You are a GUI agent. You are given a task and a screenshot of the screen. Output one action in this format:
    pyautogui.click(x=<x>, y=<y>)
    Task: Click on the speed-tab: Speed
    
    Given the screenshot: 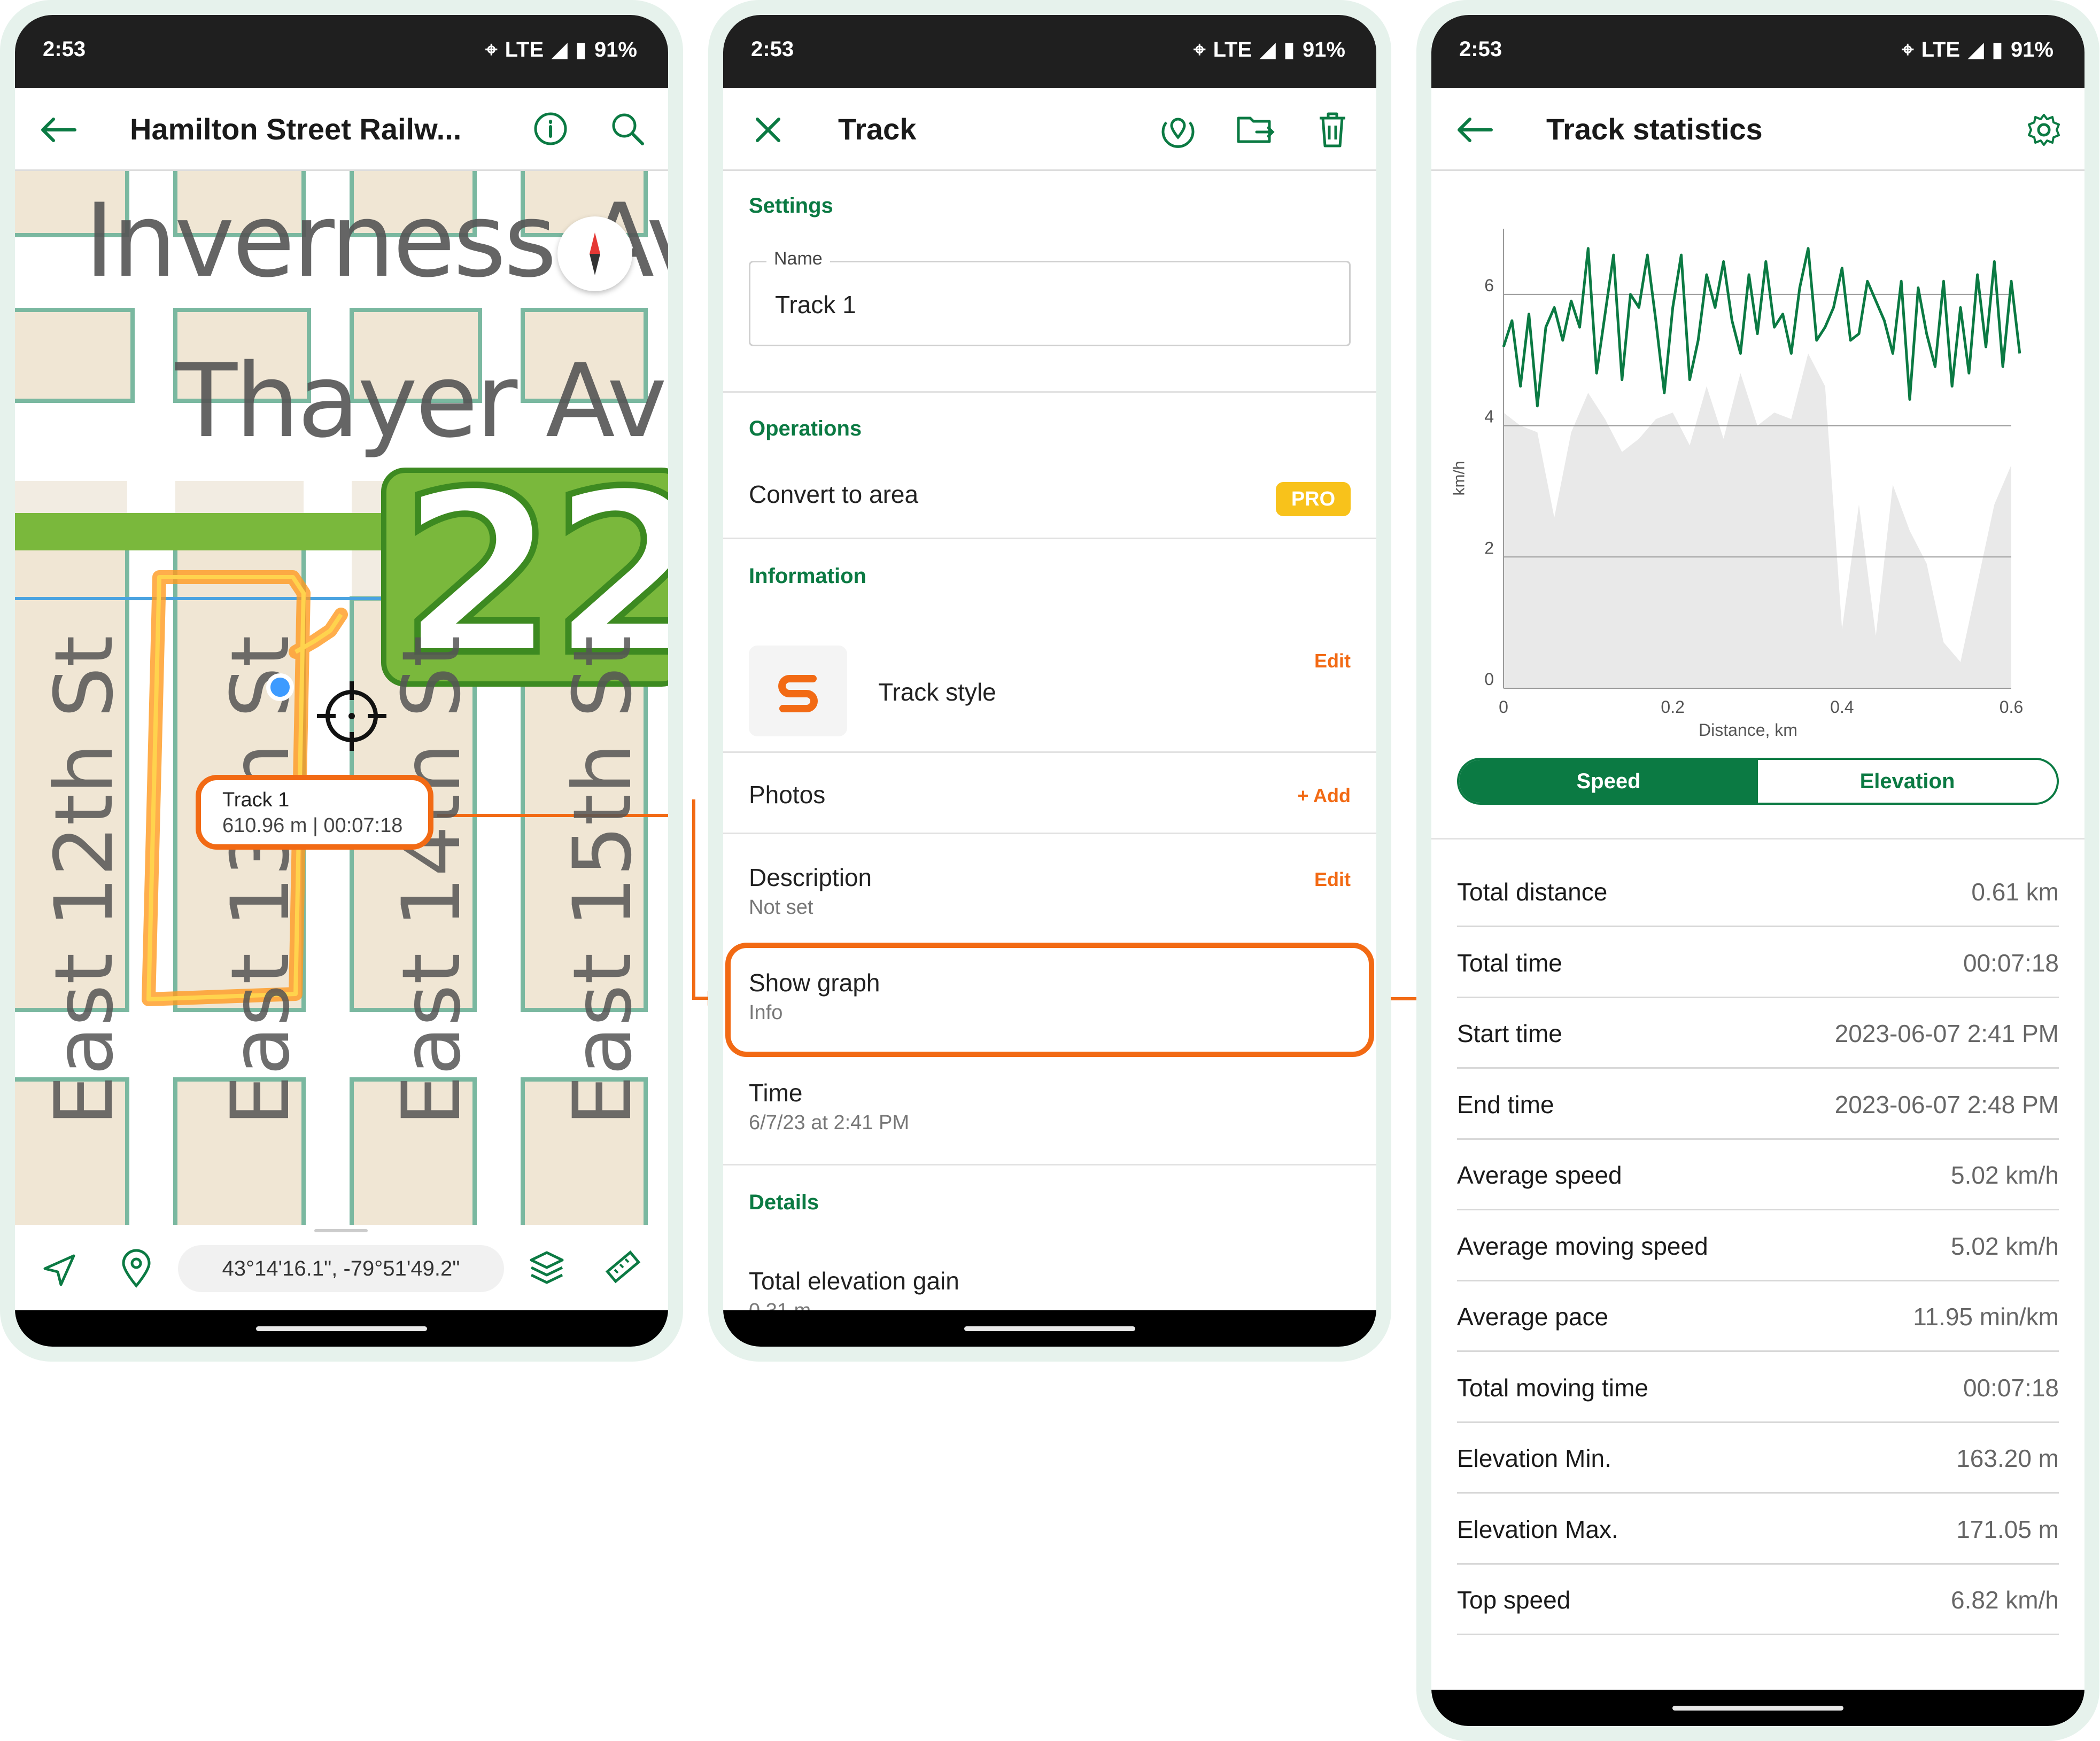 What is the action you would take?
    pyautogui.click(x=1608, y=781)
    